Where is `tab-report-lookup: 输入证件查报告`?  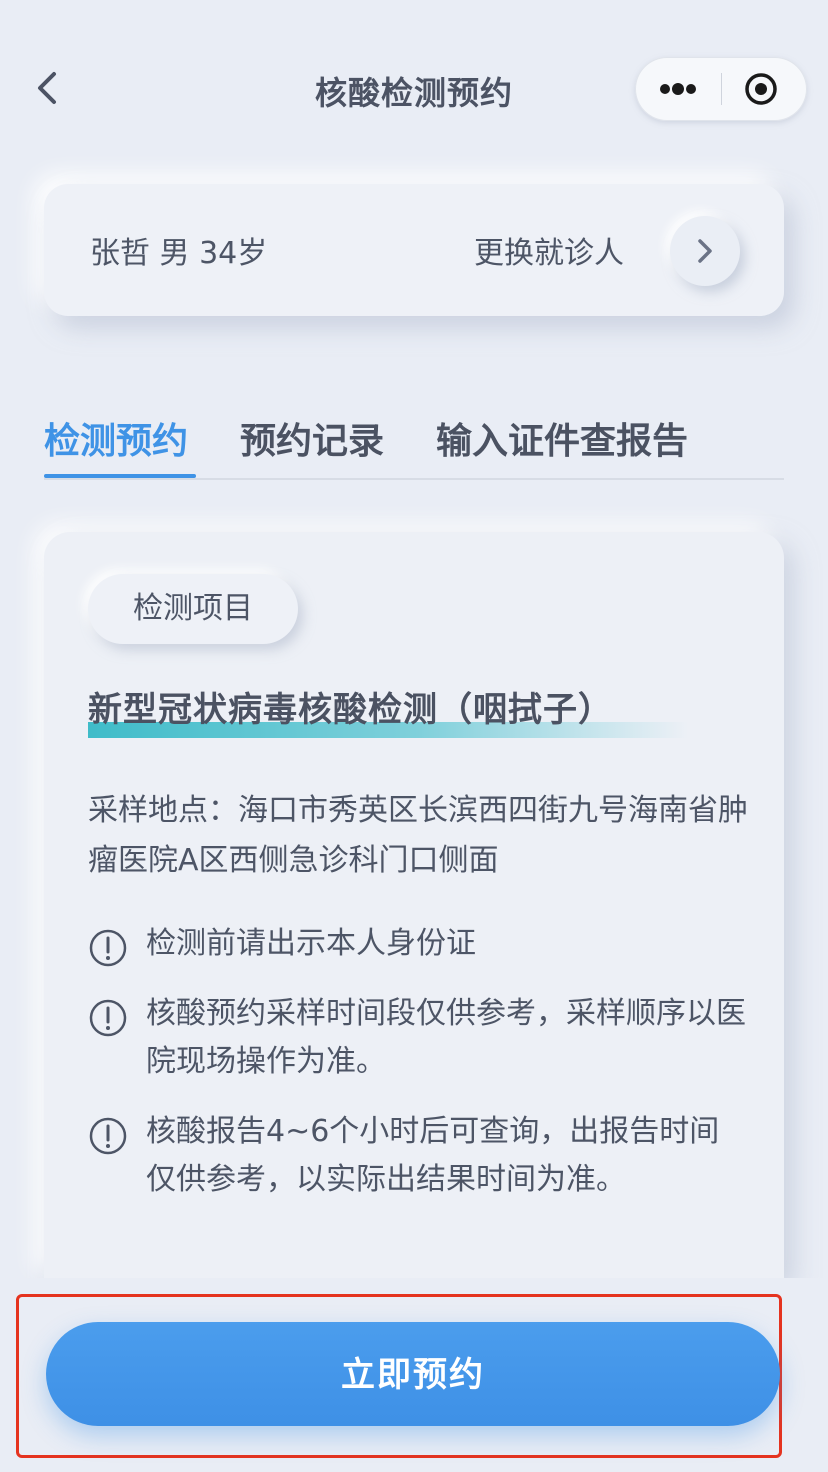
tab-report-lookup: 输入证件查报告 is located at coordinates (562, 438).